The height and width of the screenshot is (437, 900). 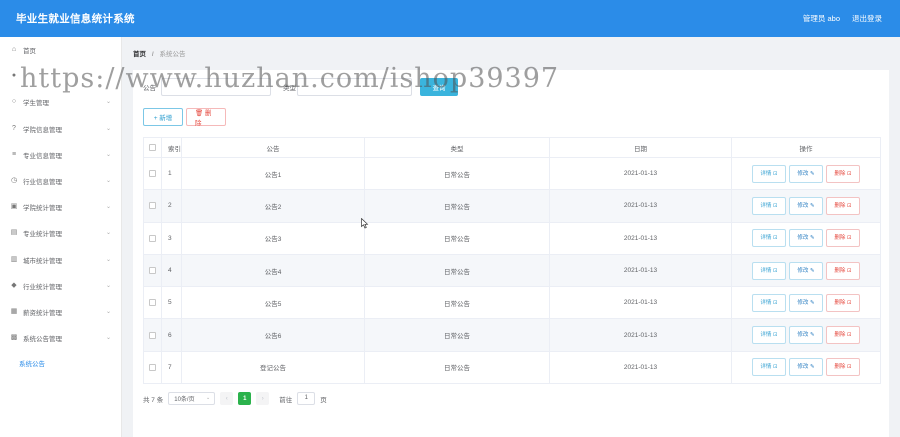 I want to click on sidebar-subitem-notice: 系统公告, so click(x=60, y=363).